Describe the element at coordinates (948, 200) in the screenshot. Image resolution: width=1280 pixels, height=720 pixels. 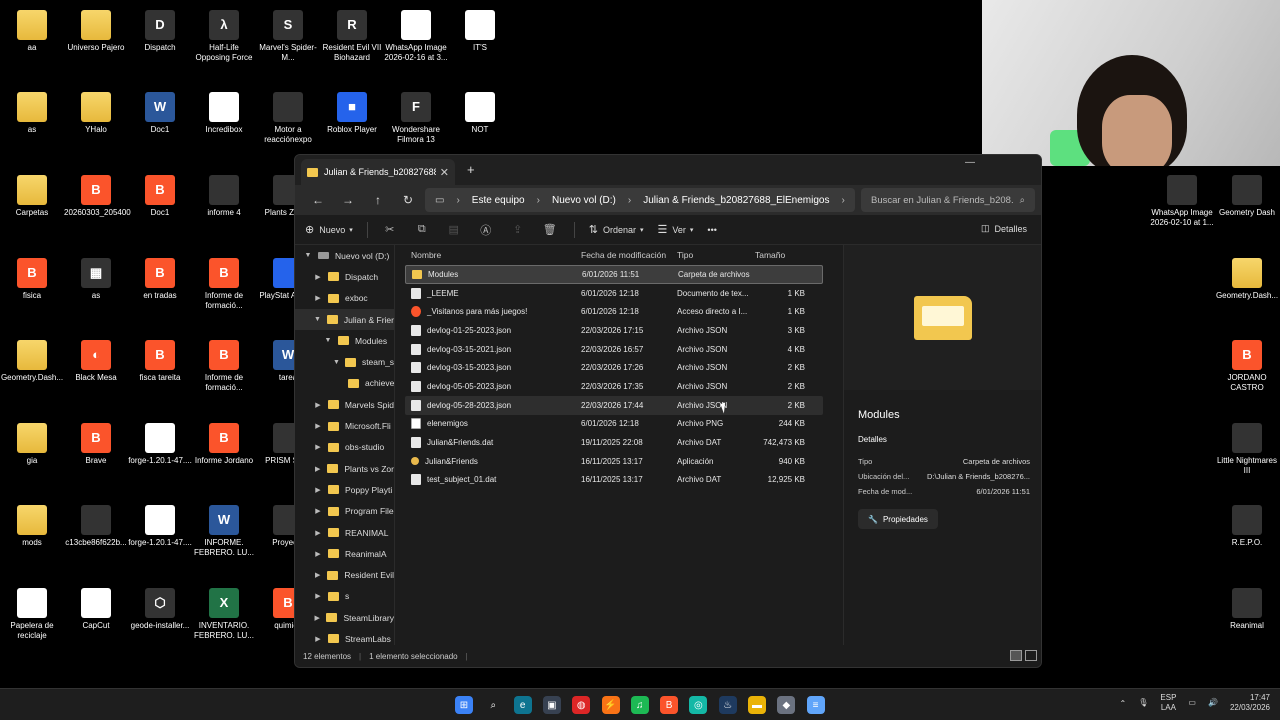
I see `search-input: Buscar en Julian & Friends_b208. ⌕` at that location.